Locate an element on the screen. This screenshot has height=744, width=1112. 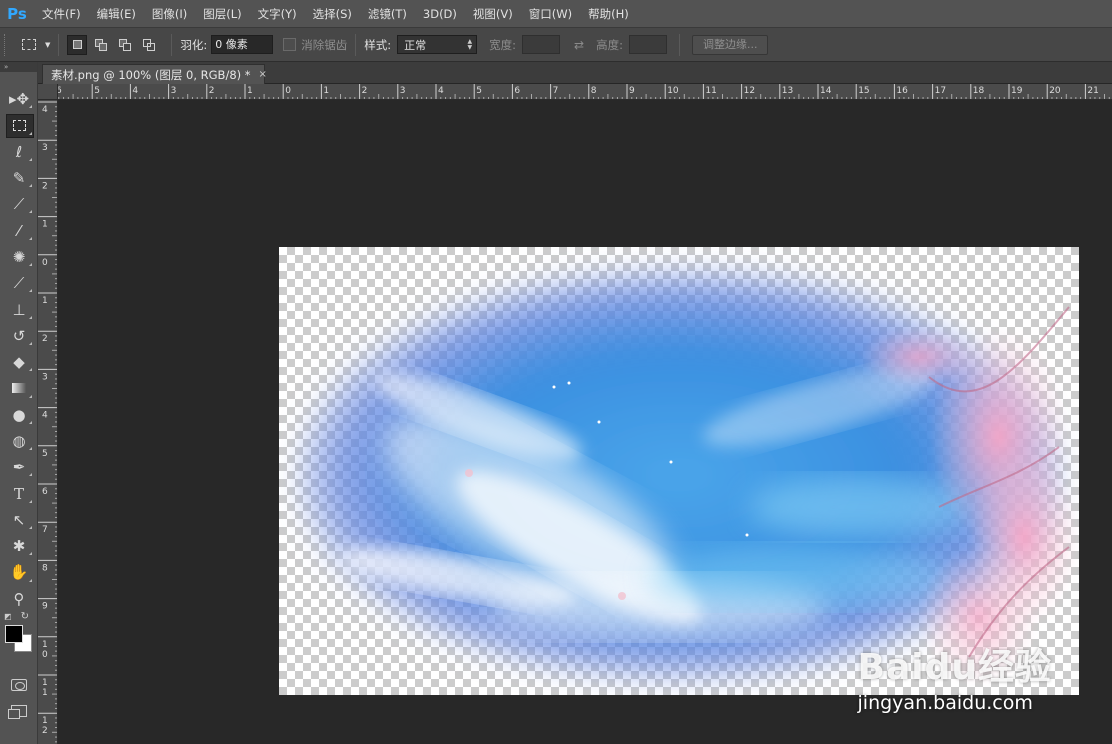
history-brush-tool: ↺ is located at coordinates (19, 336).